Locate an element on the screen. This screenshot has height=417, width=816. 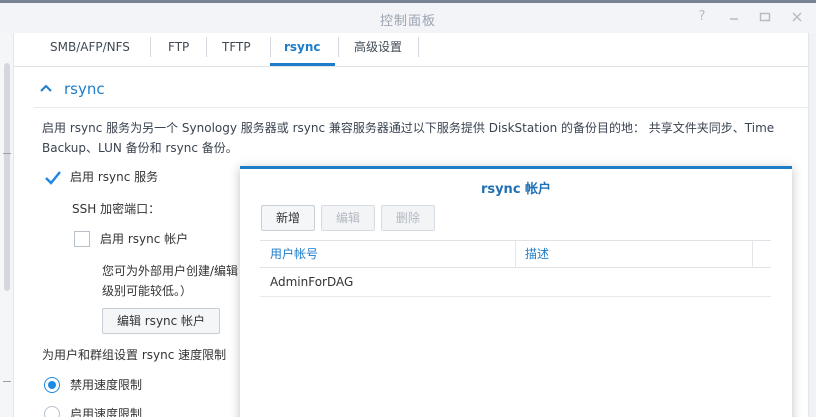
section-header-rsync: rsync is located at coordinates (72, 89).